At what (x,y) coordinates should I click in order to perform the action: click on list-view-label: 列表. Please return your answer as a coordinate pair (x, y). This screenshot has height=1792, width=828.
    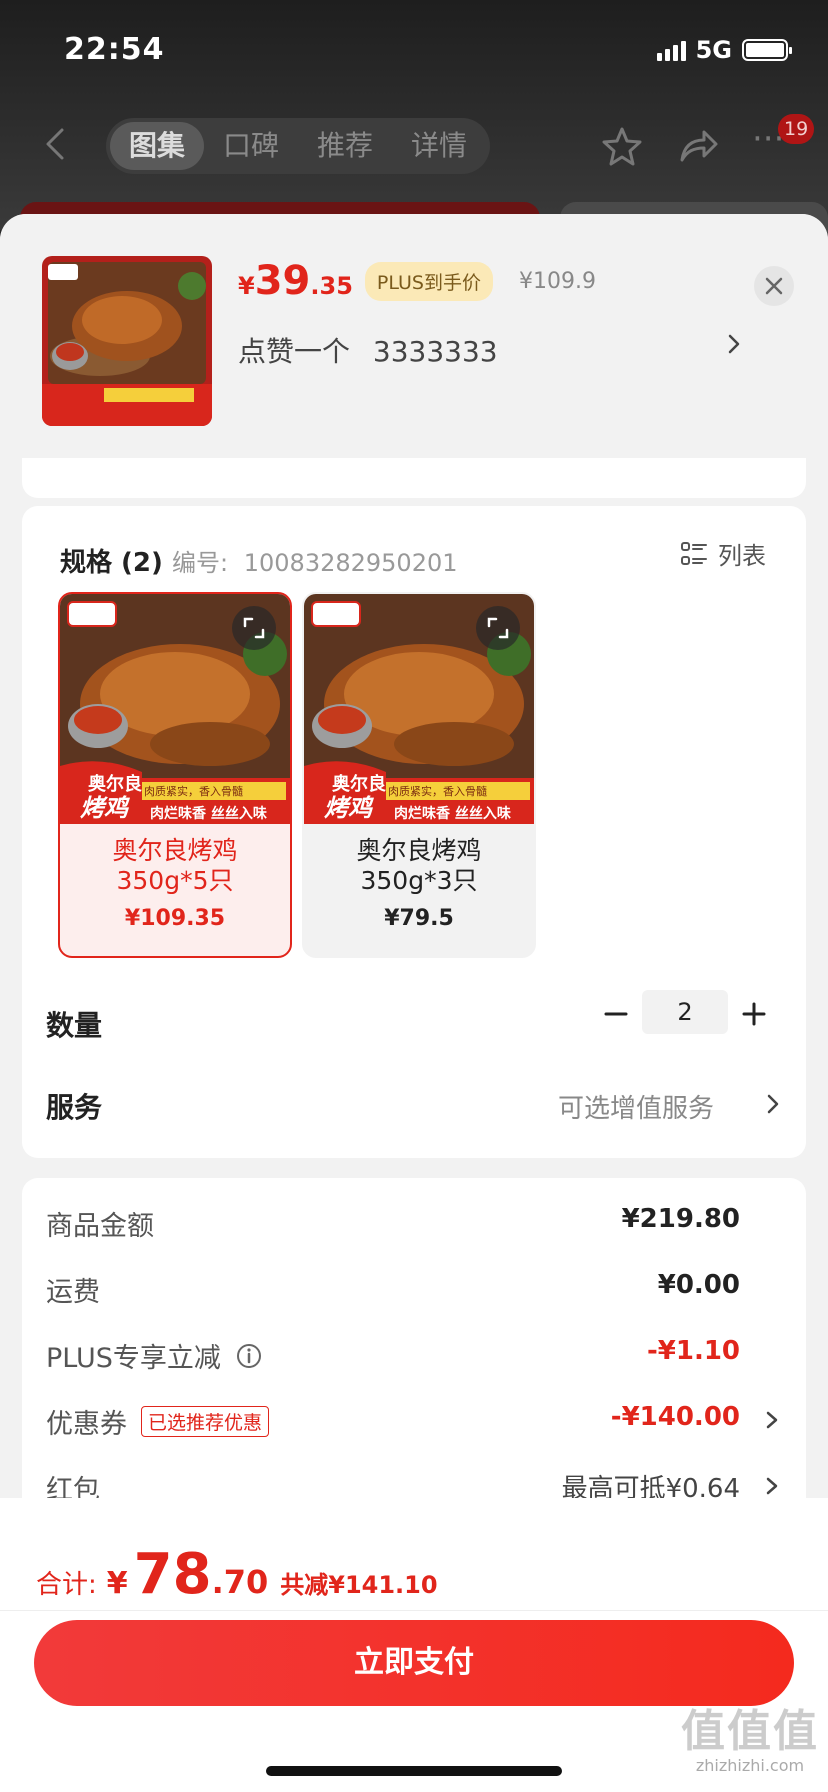
    Looking at the image, I should click on (742, 556).